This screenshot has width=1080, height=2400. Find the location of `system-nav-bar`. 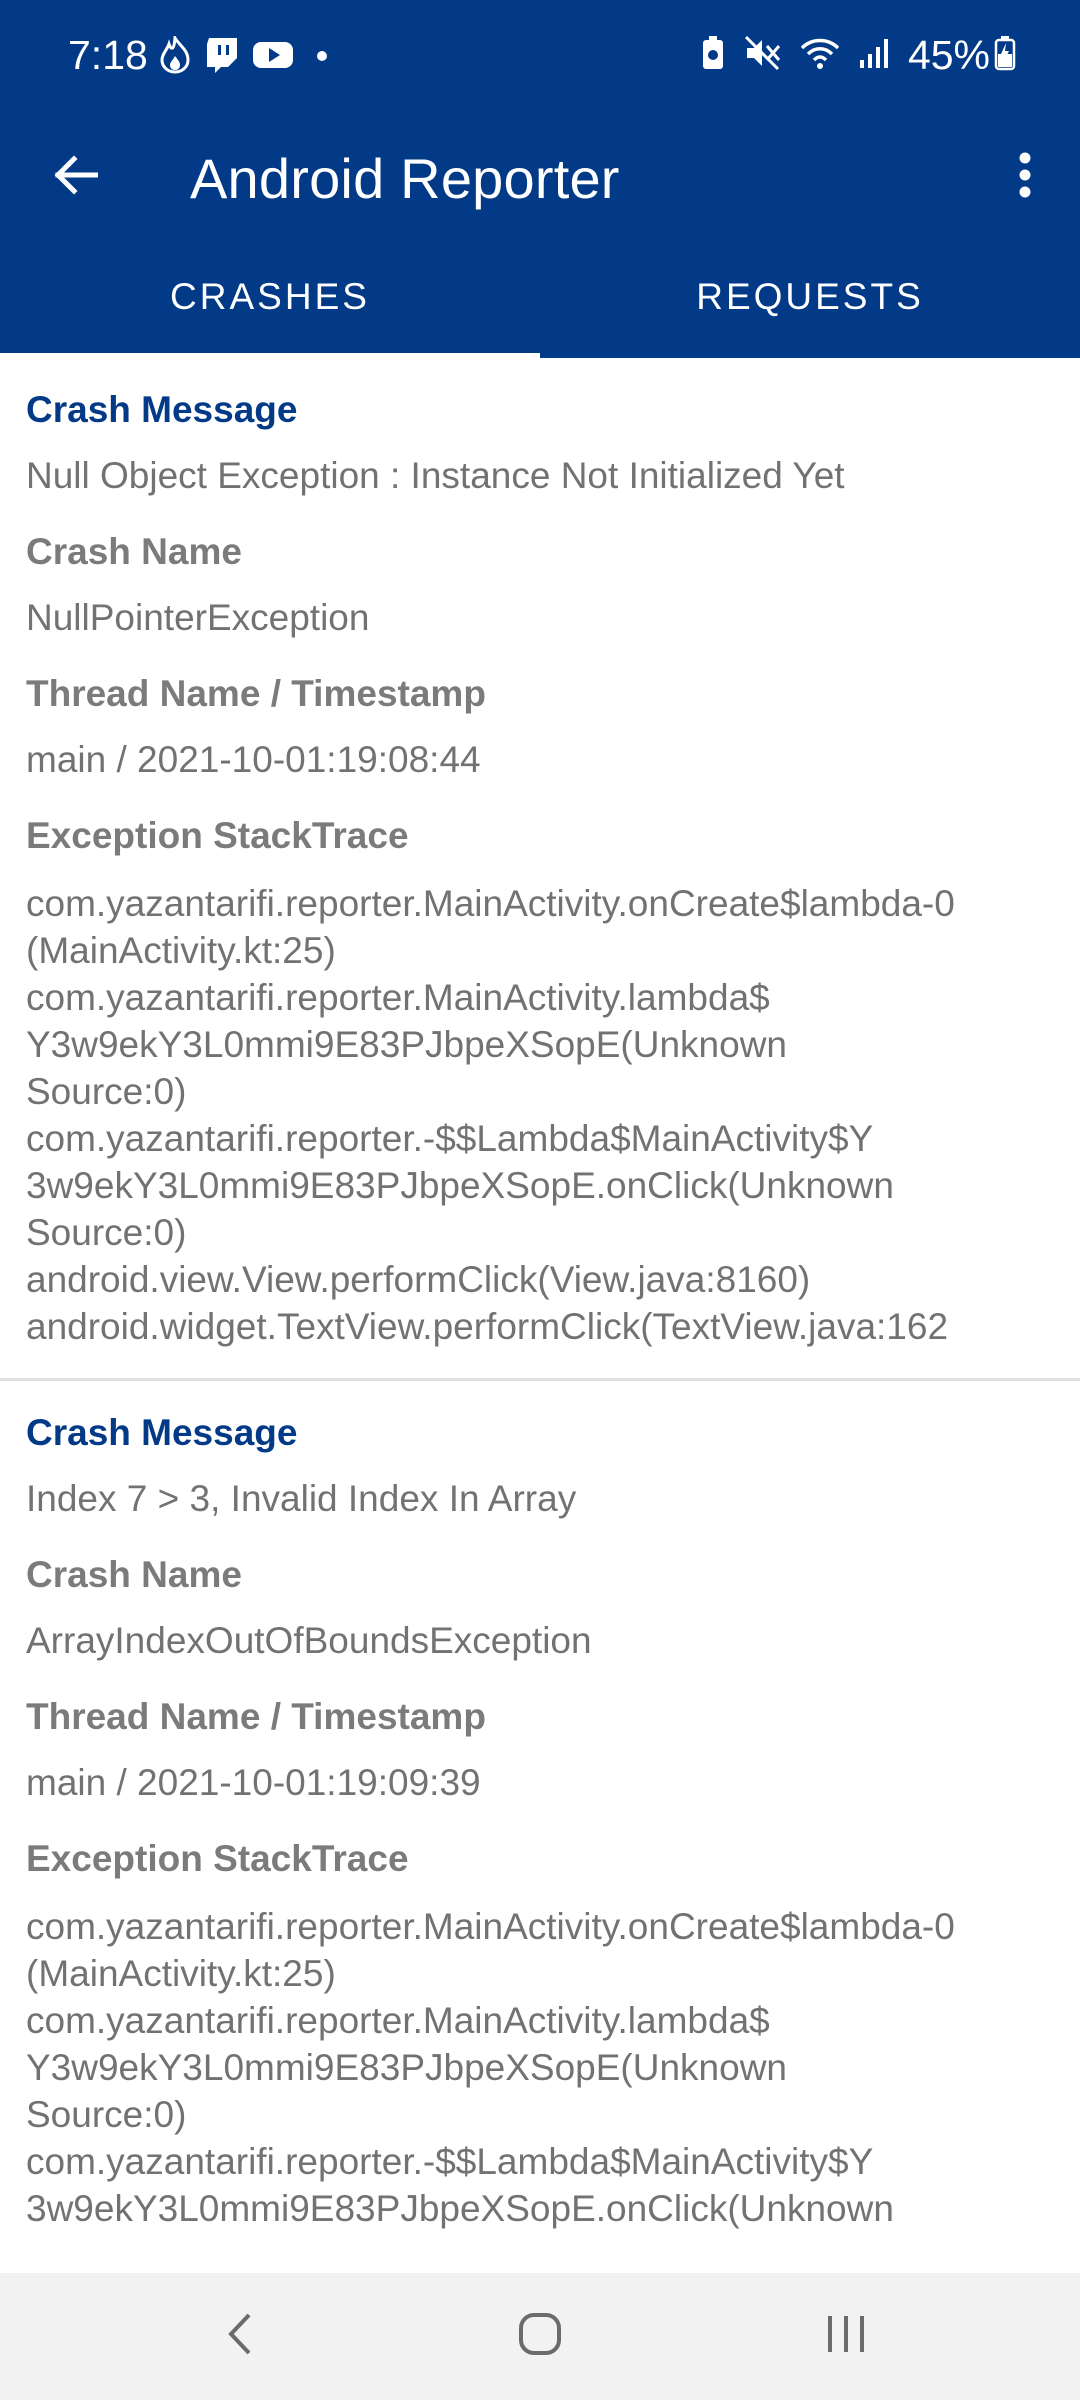

system-nav-bar is located at coordinates (540, 2336).